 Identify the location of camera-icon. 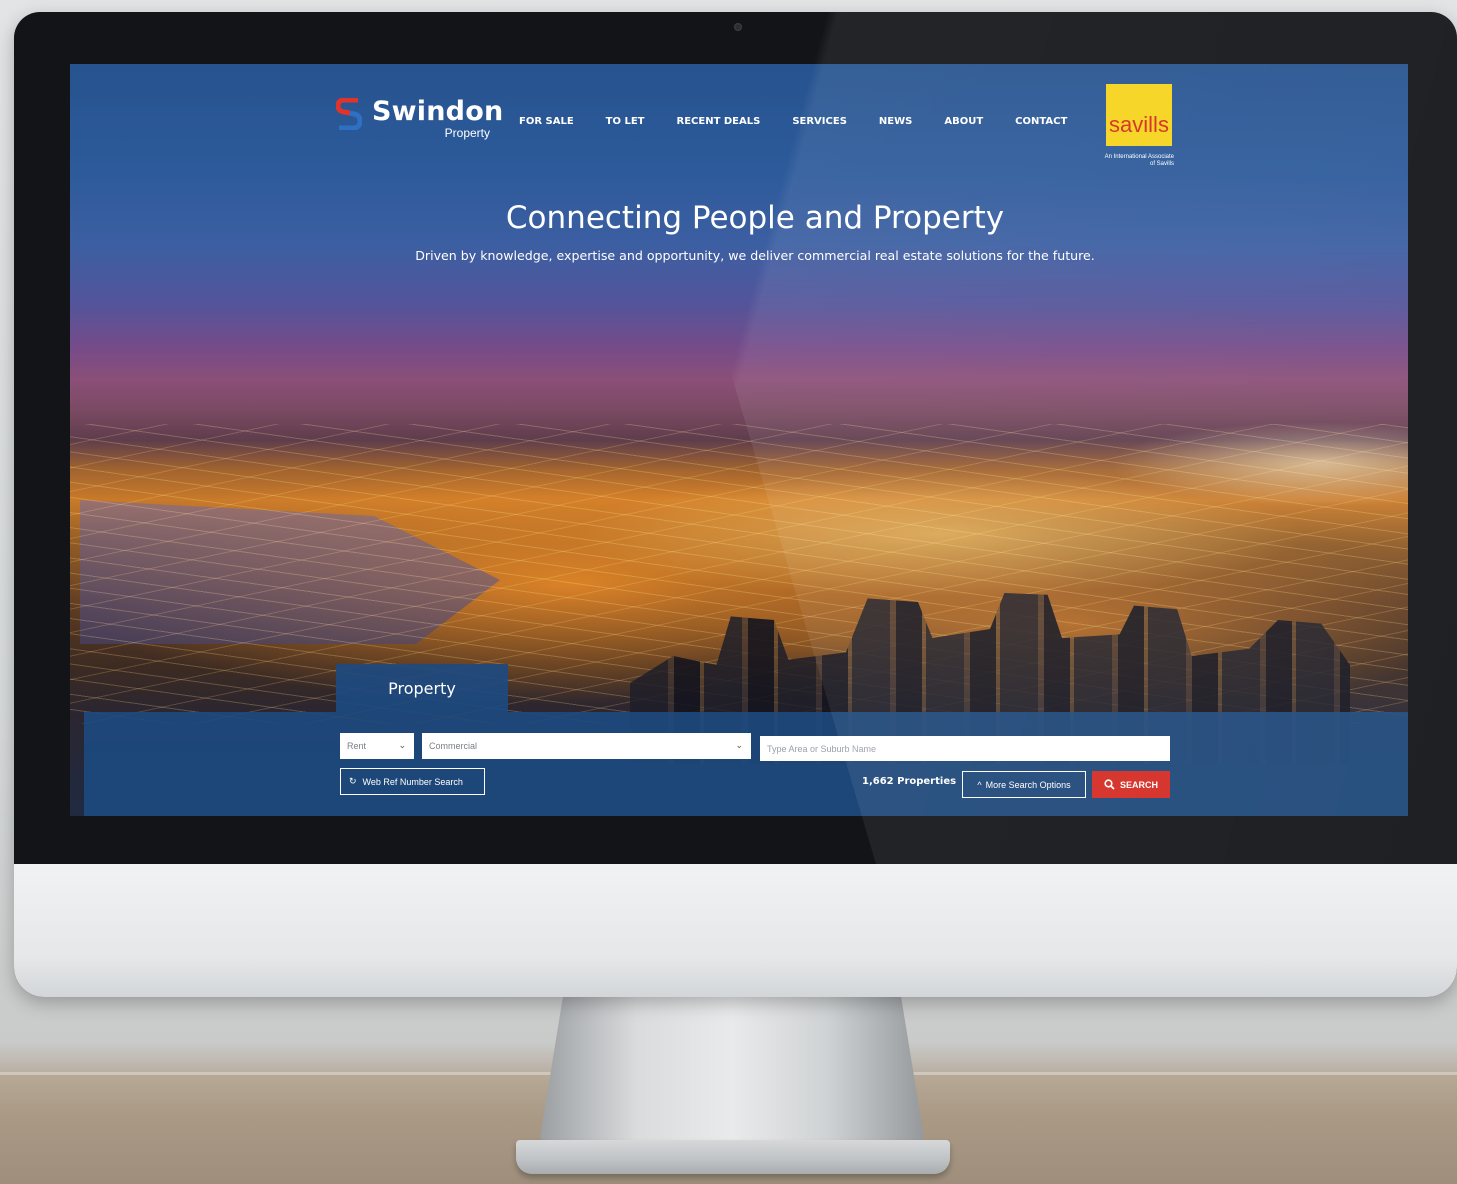
(738, 27).